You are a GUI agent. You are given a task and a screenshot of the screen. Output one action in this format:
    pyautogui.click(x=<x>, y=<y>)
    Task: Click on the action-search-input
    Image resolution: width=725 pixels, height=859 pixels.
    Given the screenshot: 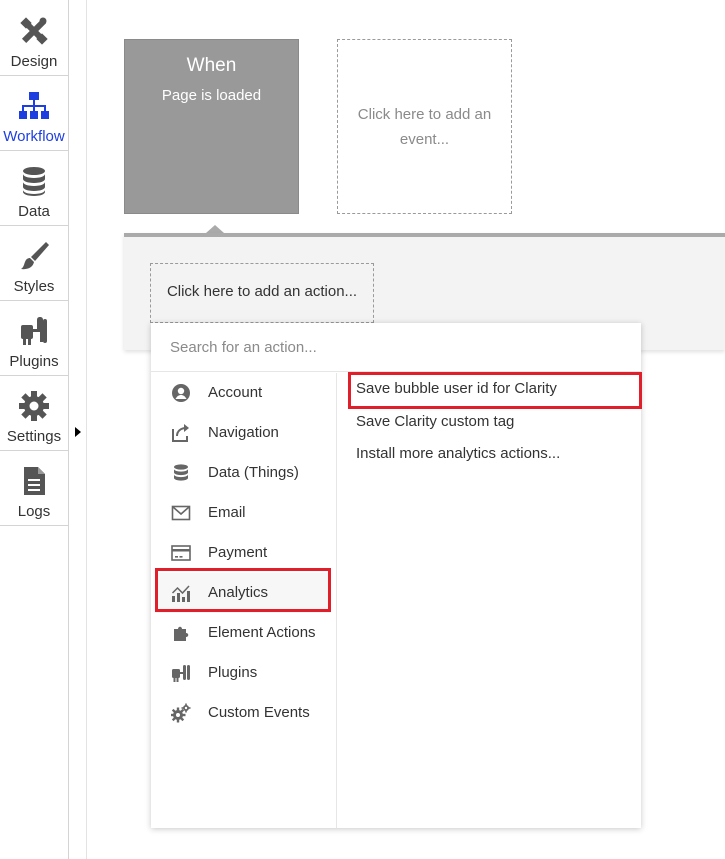 What is the action you would take?
    pyautogui.click(x=396, y=347)
    